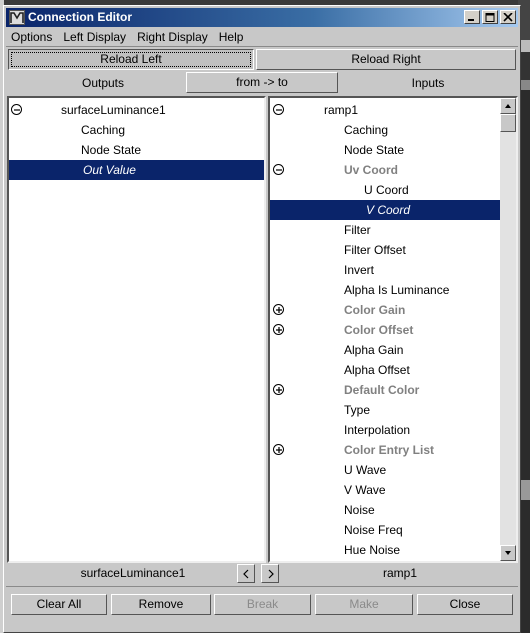  I want to click on list-item: V Wave, so click(393, 490).